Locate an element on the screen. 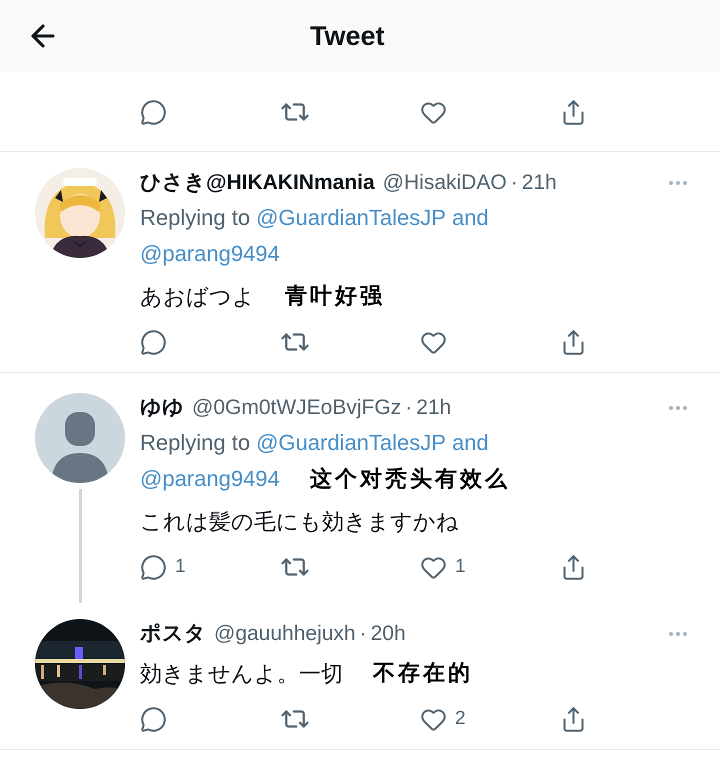  user-name: ひさき@HIKAKINmania is located at coordinates (257, 183).